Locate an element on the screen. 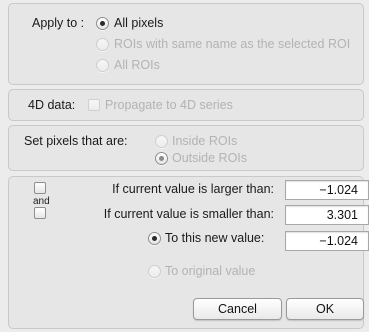 The height and width of the screenshot is (332, 369). option-inside-rois-label: Inside ROIs is located at coordinates (204, 141).